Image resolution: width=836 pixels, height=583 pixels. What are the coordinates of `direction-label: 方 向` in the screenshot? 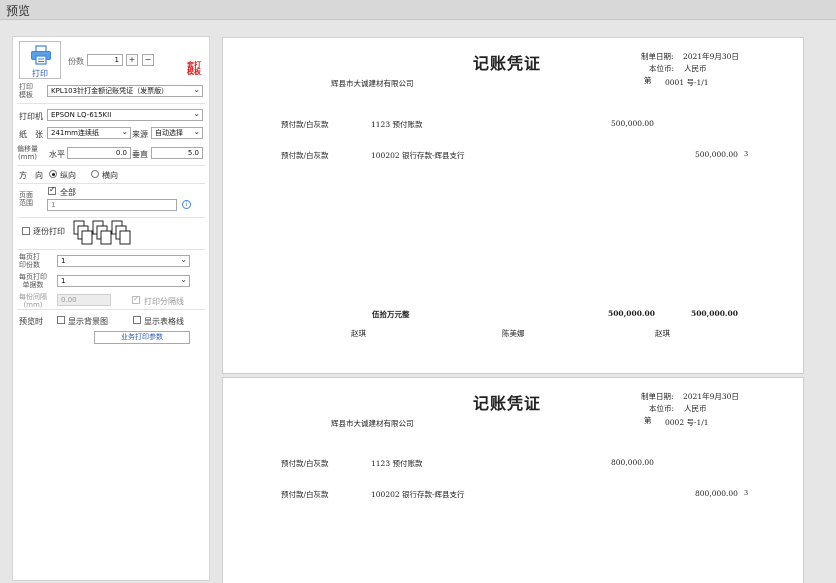 It's located at (31, 175).